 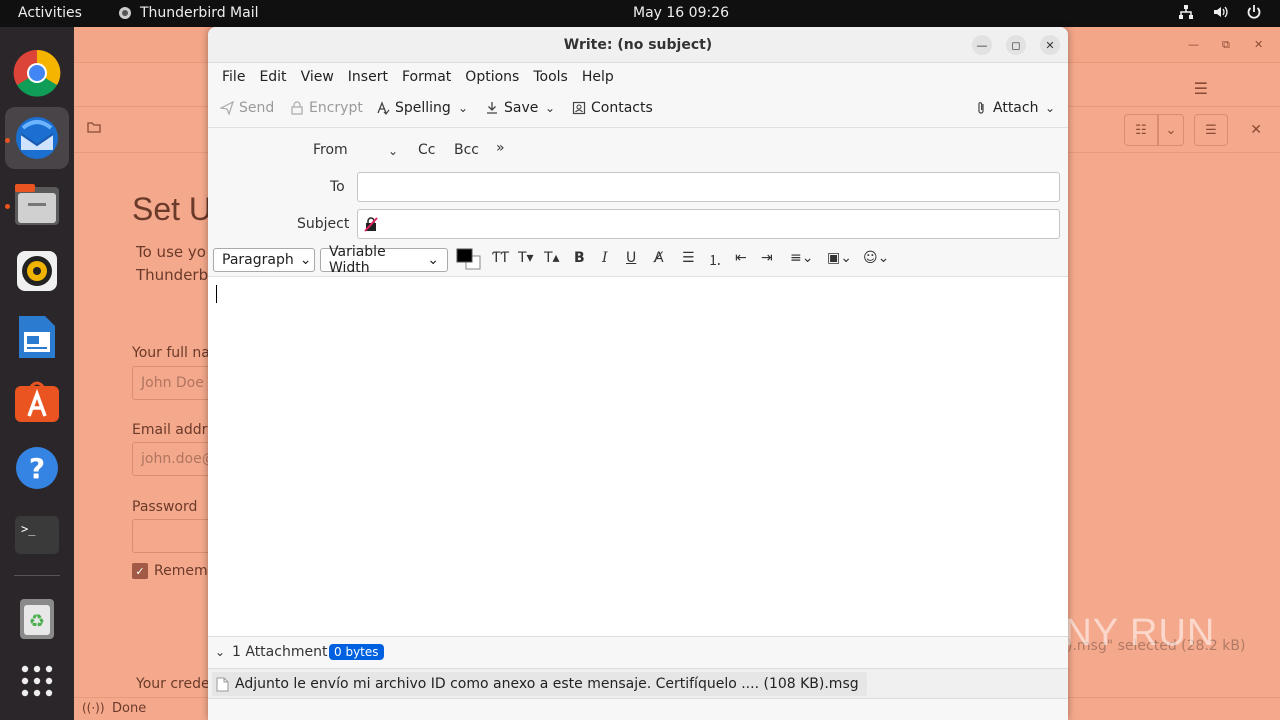 I want to click on font-size-larger-icon: T▴, so click(x=552, y=258).